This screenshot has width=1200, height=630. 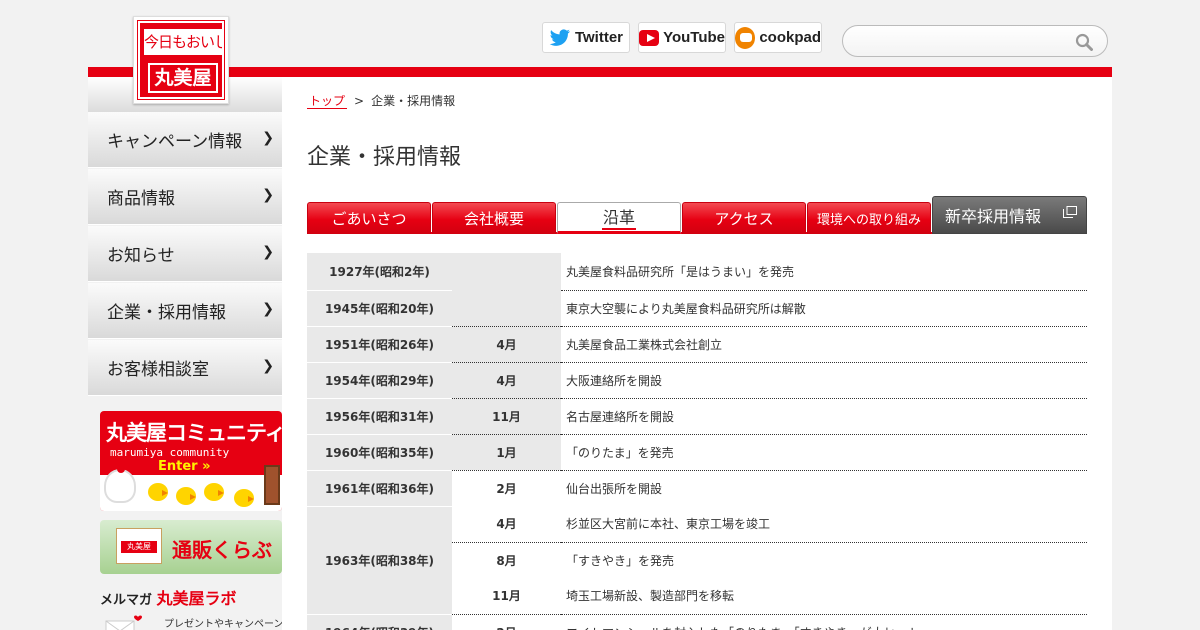 I want to click on history-year: 1954年(昭和29年), so click(x=379, y=380).